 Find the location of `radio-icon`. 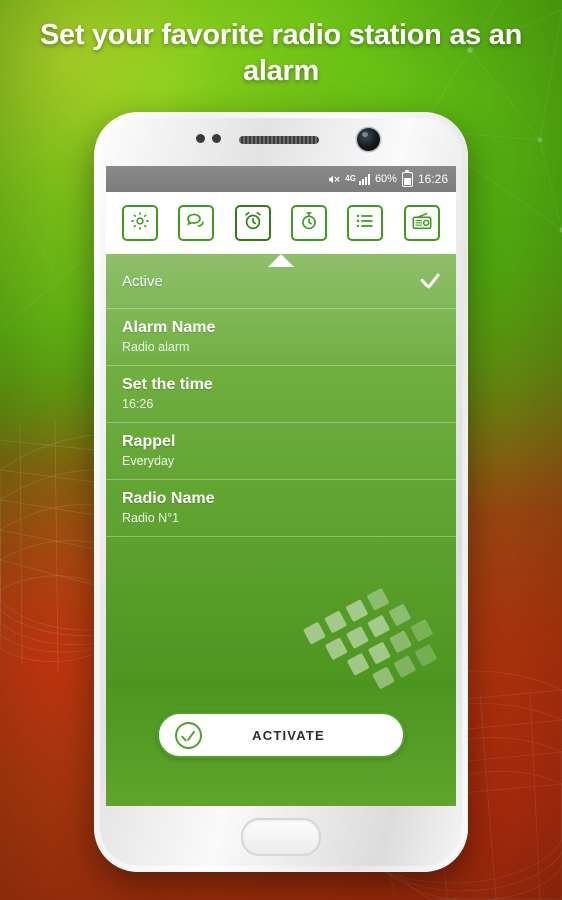

radio-icon is located at coordinates (422, 223).